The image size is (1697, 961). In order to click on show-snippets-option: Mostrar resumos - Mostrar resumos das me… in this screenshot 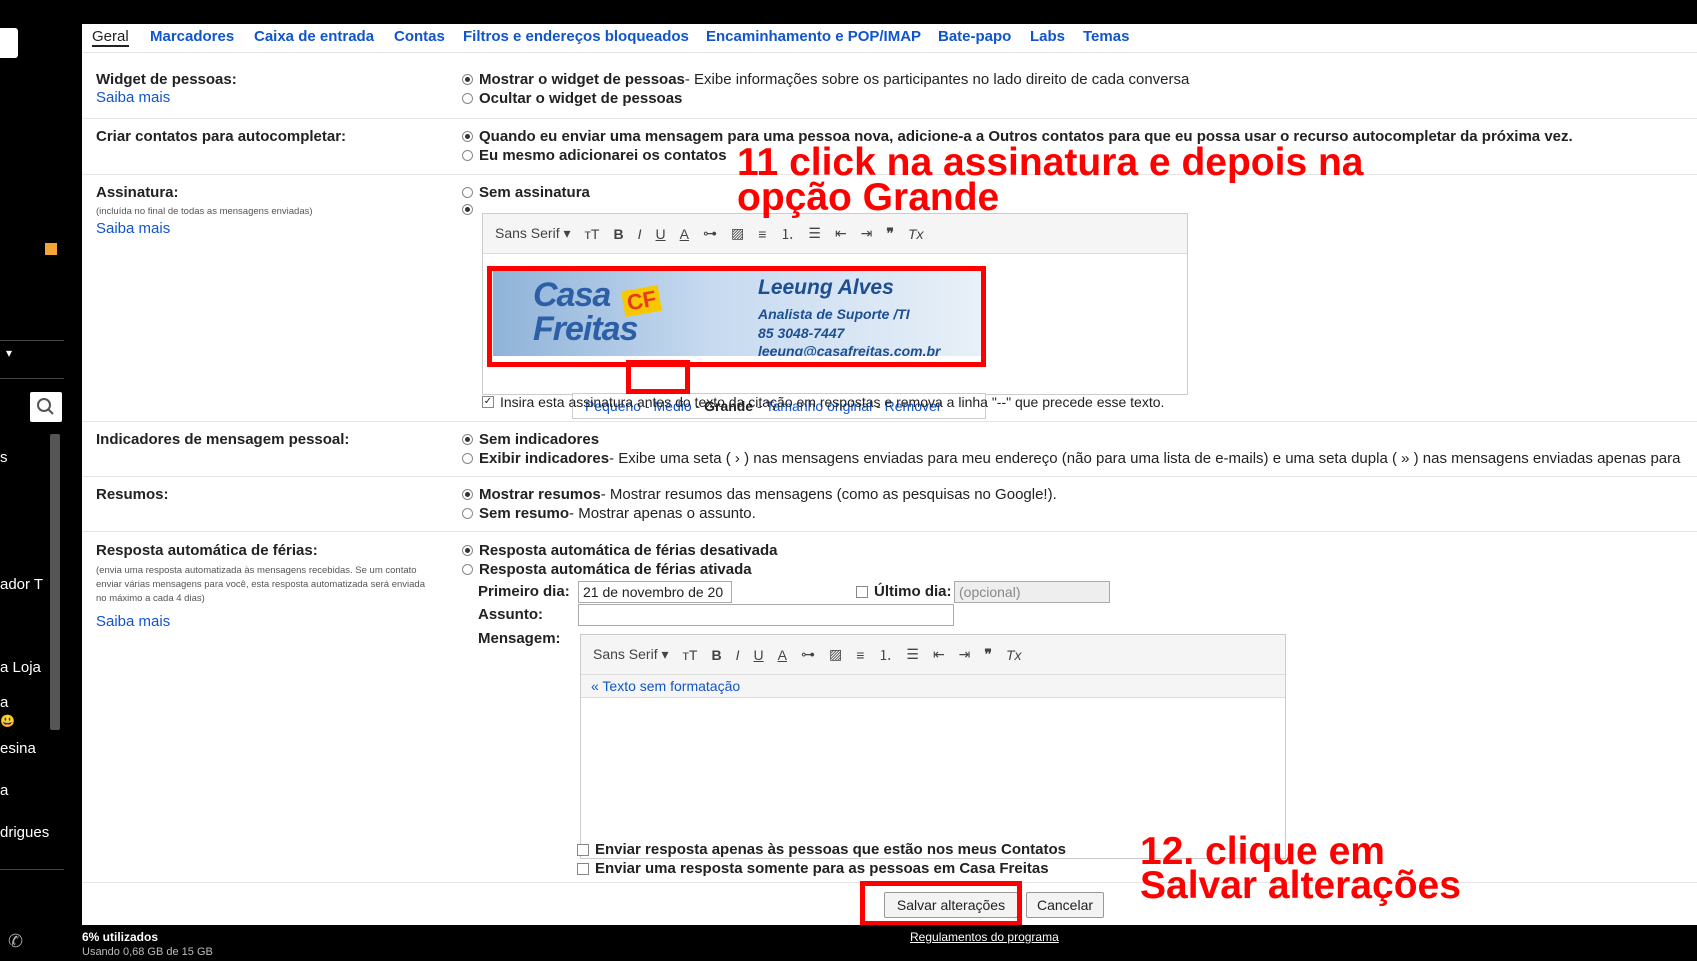, I will do `click(759, 494)`.